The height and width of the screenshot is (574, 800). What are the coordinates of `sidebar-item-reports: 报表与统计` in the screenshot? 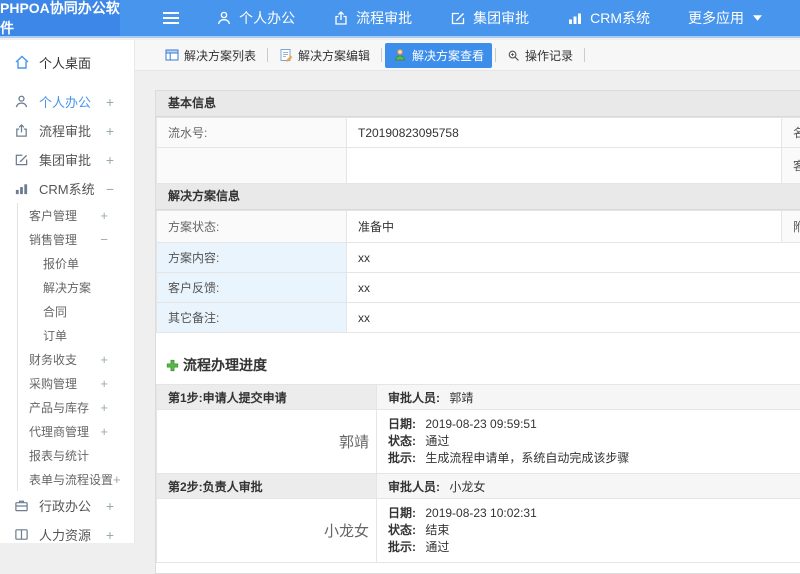 It's located at (76, 455).